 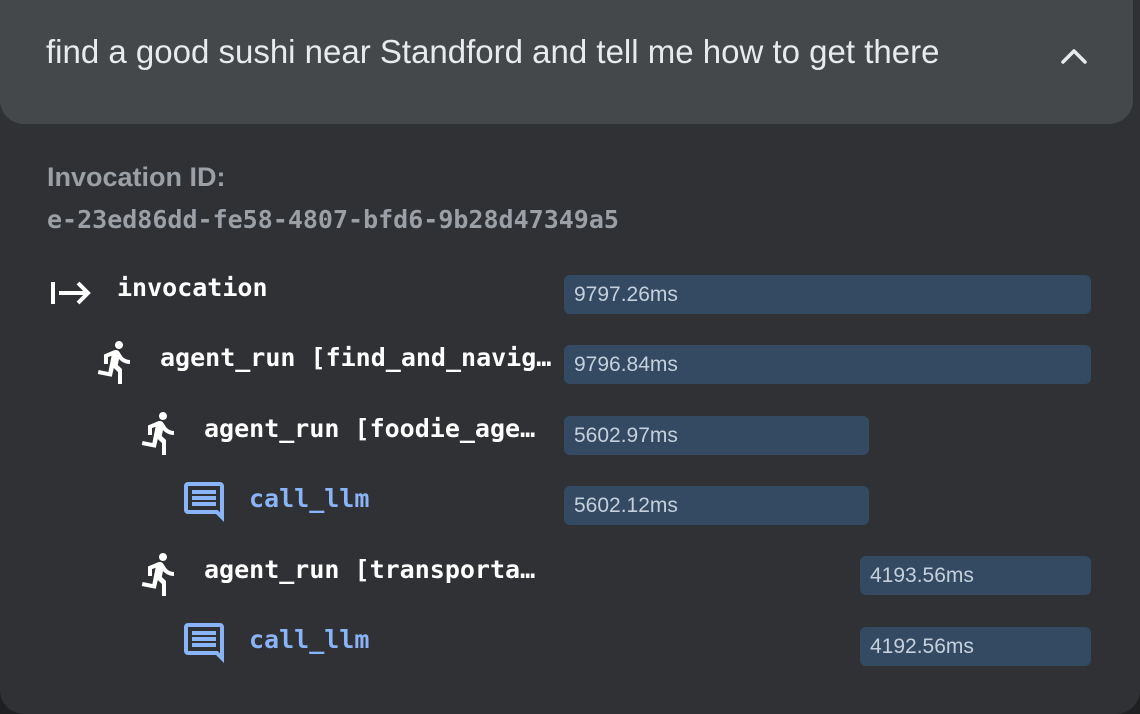 I want to click on invocation-id-label: Invocation ID:, so click(x=136, y=177).